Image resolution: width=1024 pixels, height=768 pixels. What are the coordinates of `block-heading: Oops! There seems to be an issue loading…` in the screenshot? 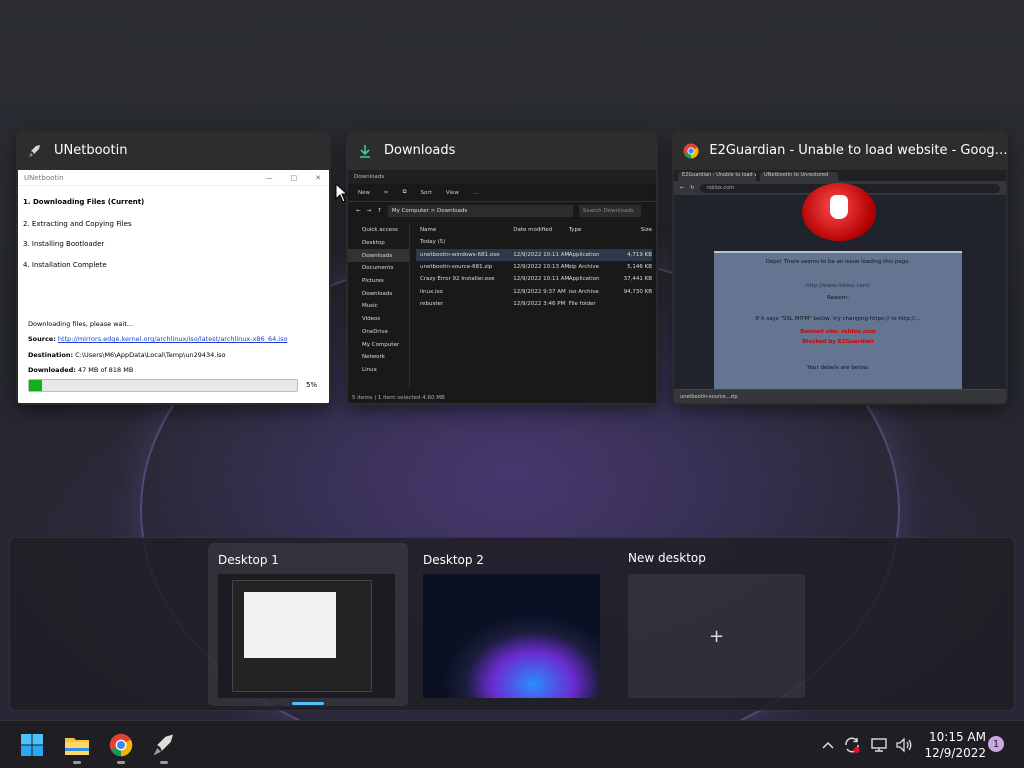 It's located at (838, 262).